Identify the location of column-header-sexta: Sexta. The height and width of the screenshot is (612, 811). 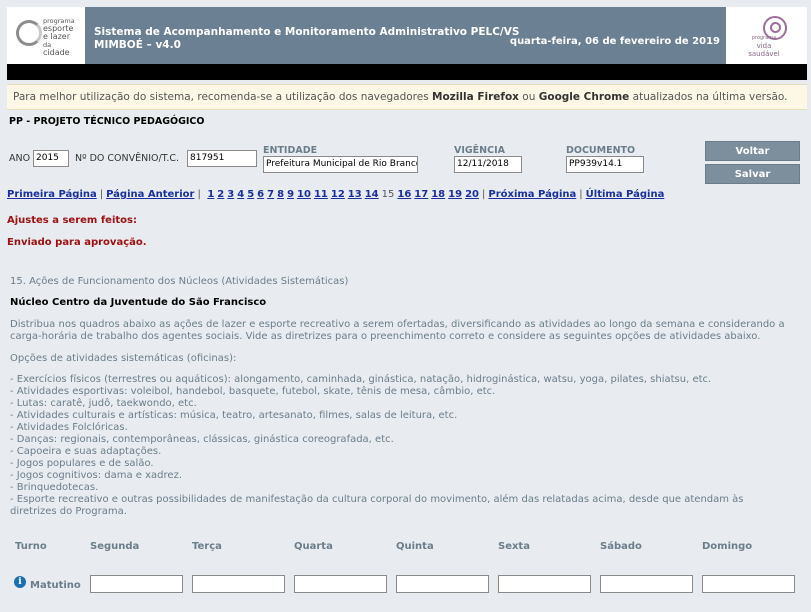
(514, 546).